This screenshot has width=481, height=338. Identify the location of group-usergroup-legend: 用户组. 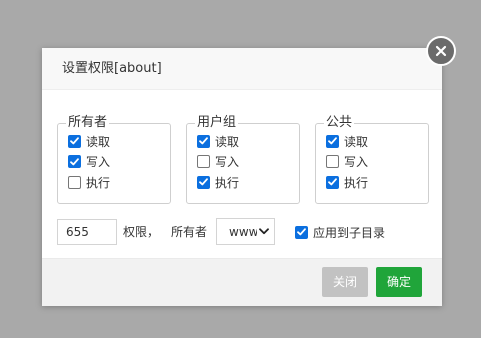
(217, 122).